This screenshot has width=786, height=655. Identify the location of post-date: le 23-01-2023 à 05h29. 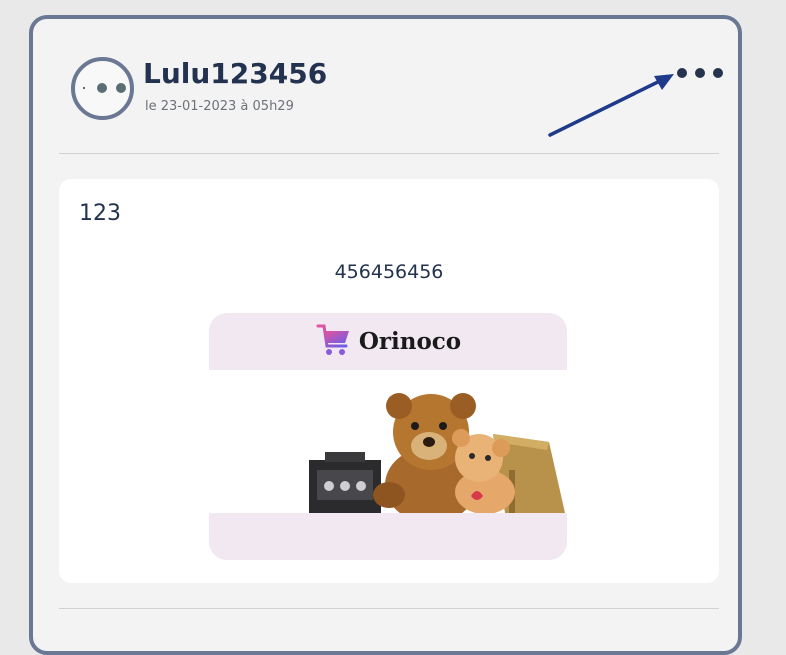
(219, 106).